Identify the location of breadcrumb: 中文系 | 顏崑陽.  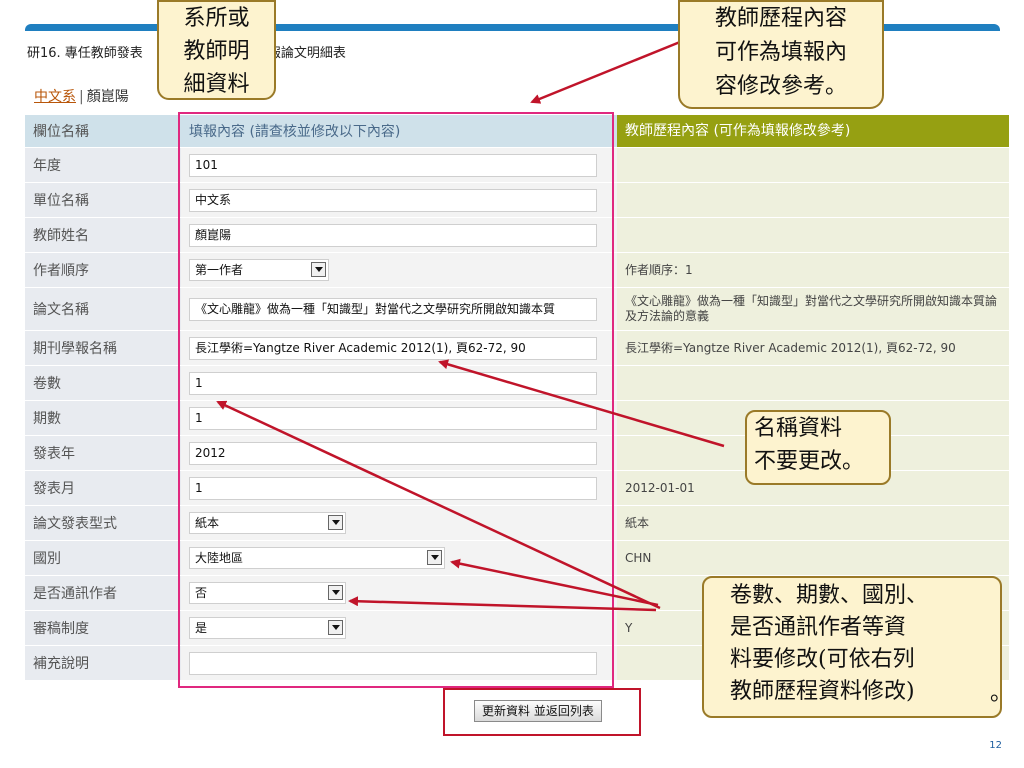
(81, 96).